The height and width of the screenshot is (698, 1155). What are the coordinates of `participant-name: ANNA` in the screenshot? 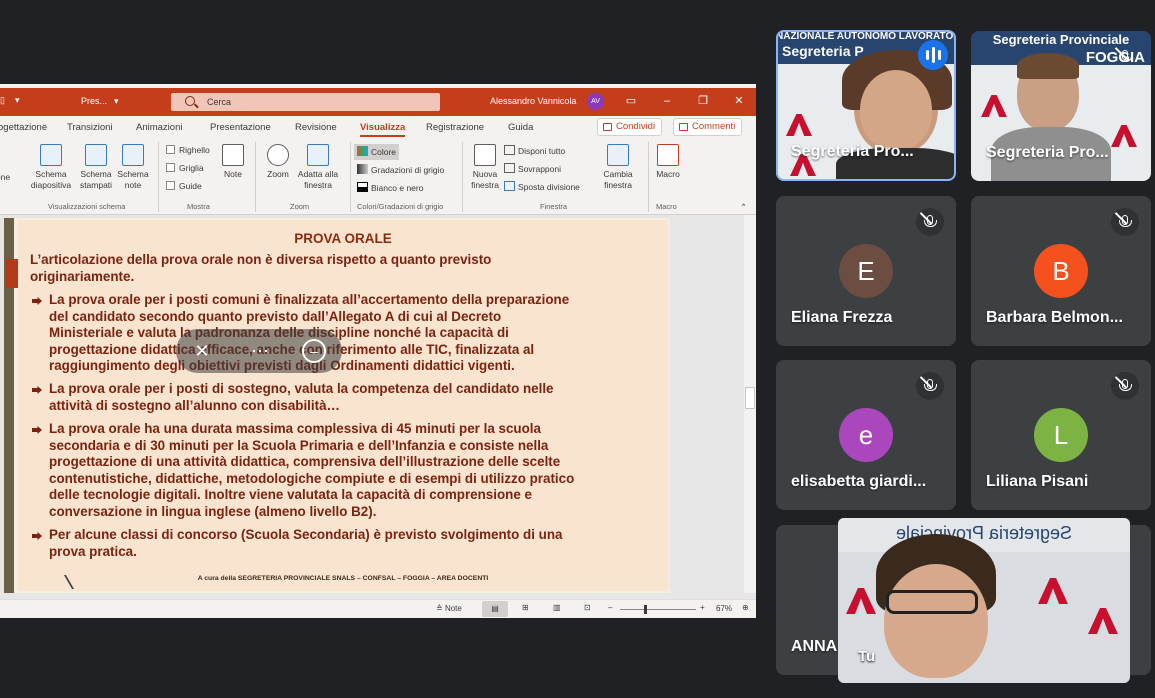 It's located at (814, 646).